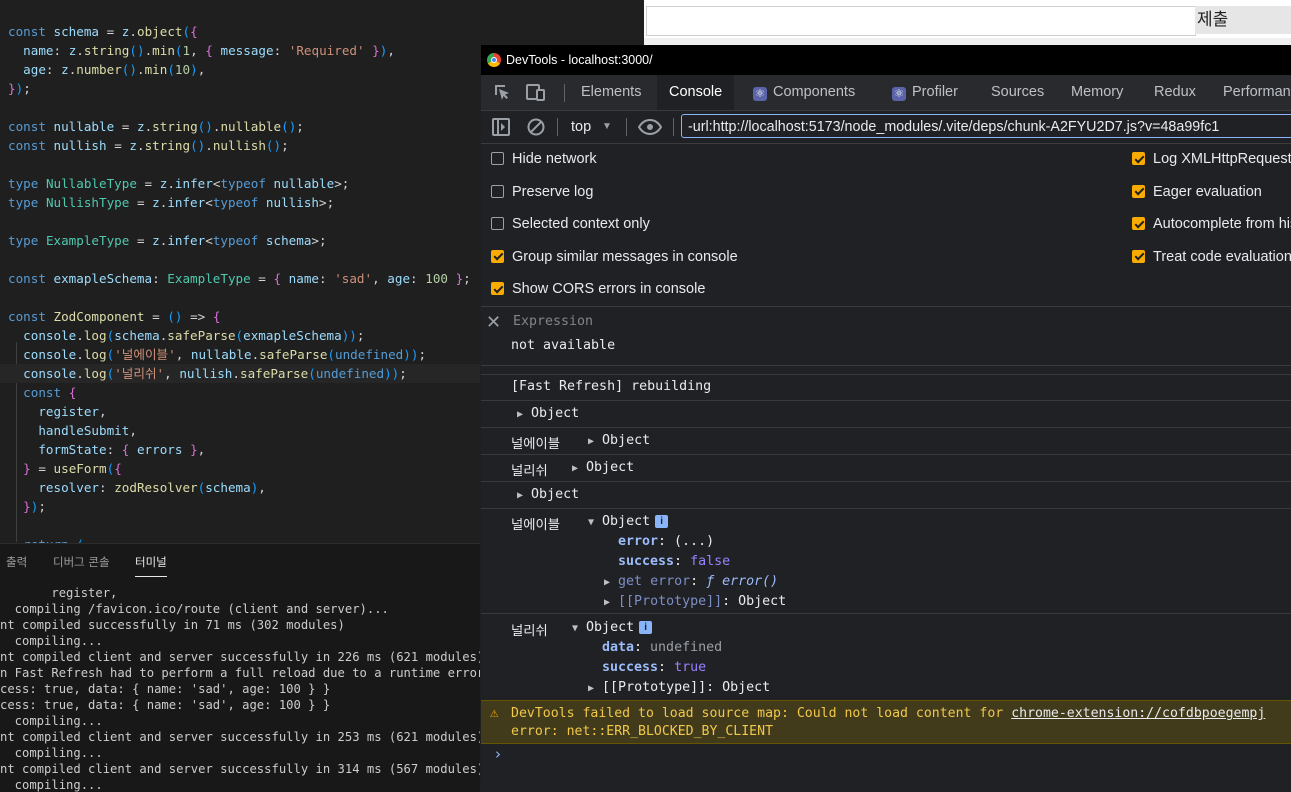 This screenshot has height=792, width=1291. What do you see at coordinates (114, 316) in the screenshot?
I see `code-line: const ZodComponent = () => {` at bounding box center [114, 316].